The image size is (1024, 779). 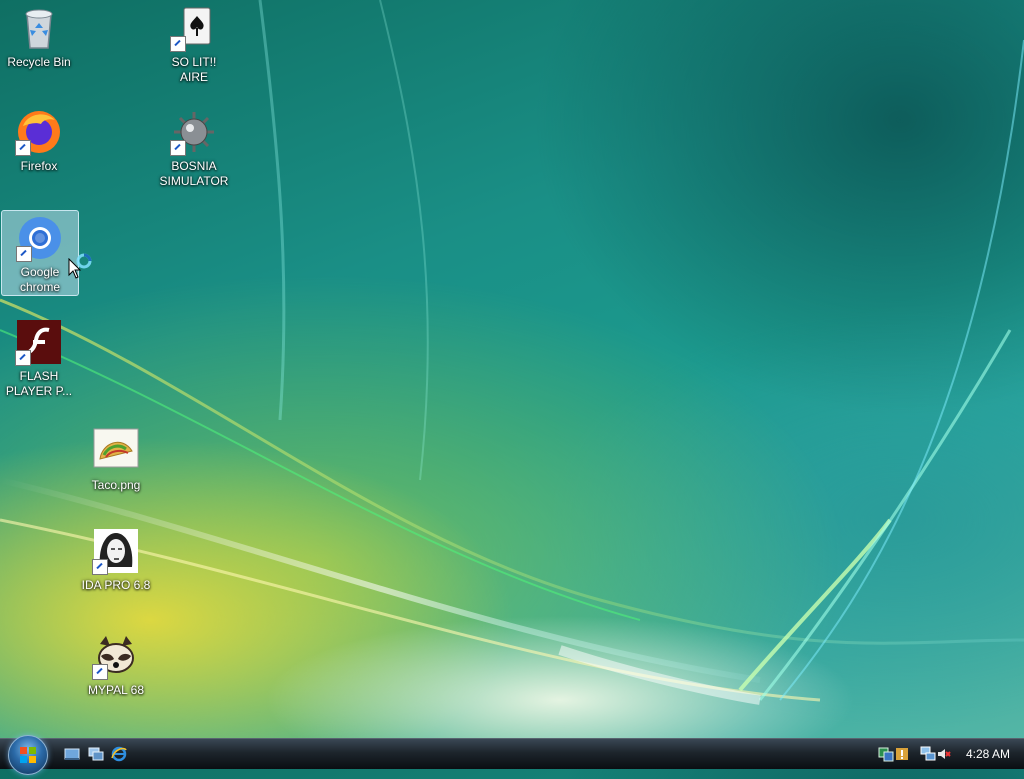 I want to click on desktop-icon-label: Taco.png, so click(x=116, y=485).